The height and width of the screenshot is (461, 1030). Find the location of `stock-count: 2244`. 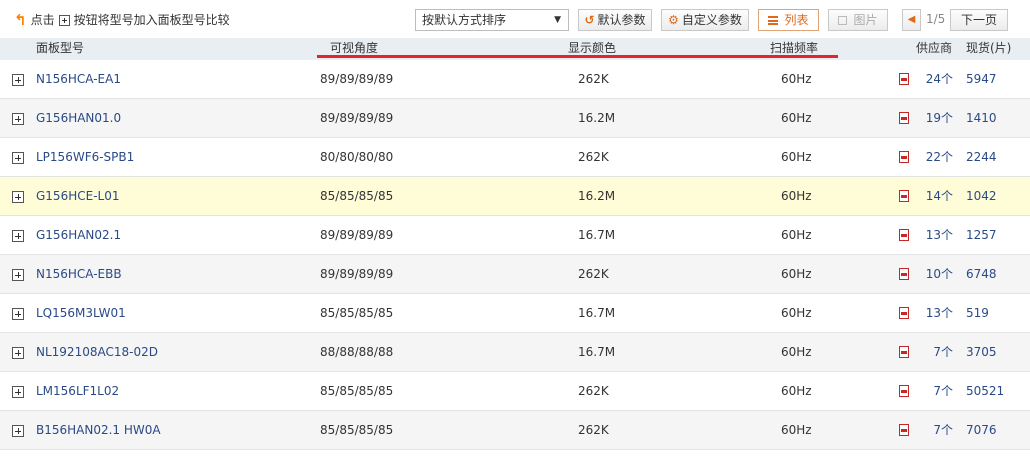

stock-count: 2244 is located at coordinates (981, 157).